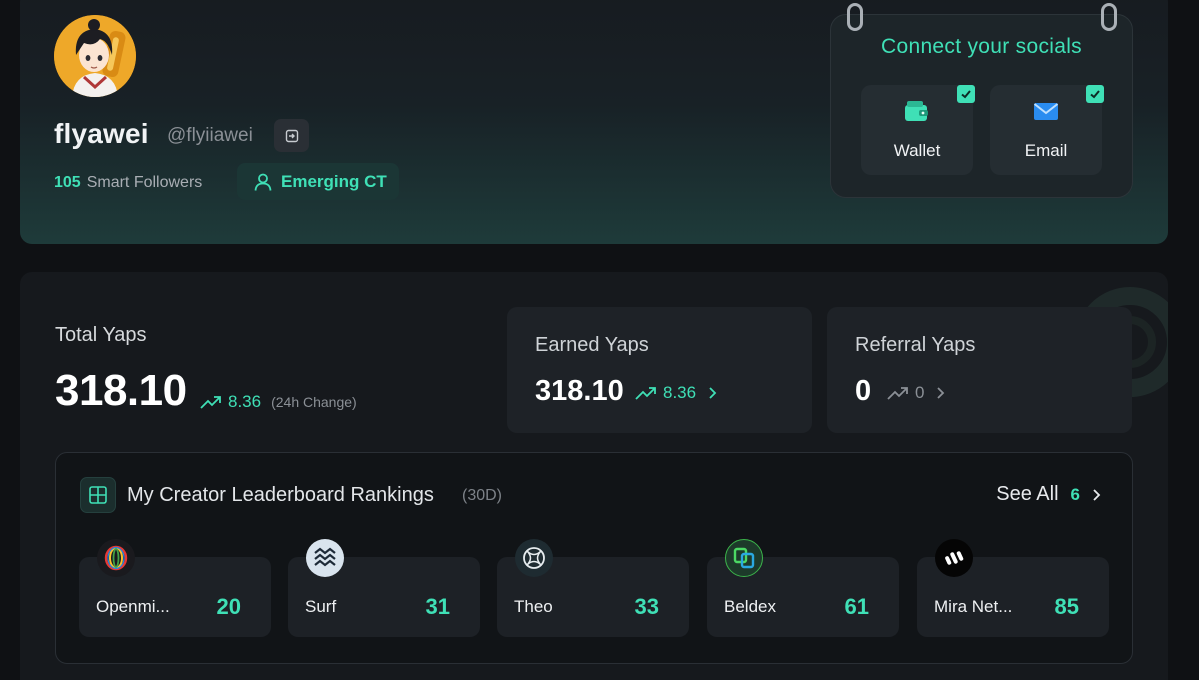 Image resolution: width=1199 pixels, height=680 pixels. Describe the element at coordinates (121, 390) in the screenshot. I see `total-yaps-value: 318.10` at that location.